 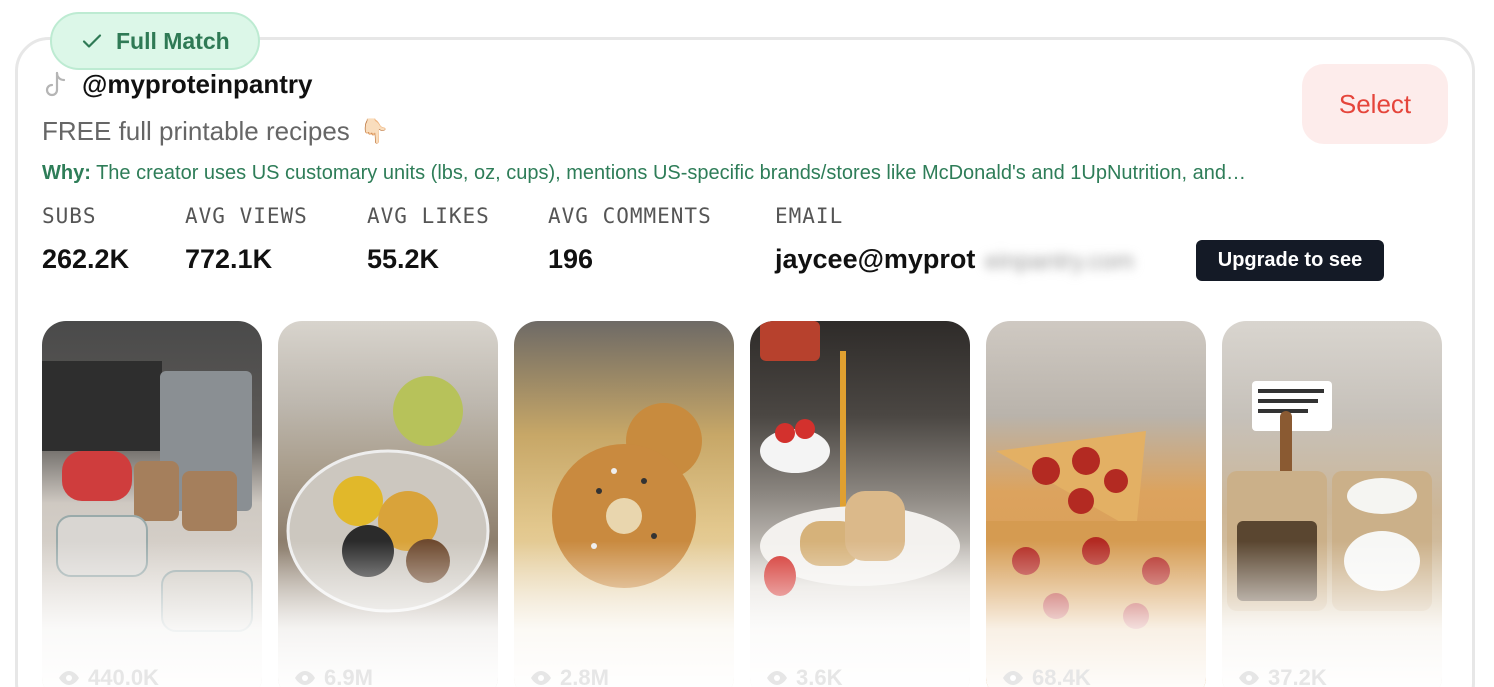 What do you see at coordinates (374, 131) in the screenshot?
I see `bio-emoji: 👇🏻` at bounding box center [374, 131].